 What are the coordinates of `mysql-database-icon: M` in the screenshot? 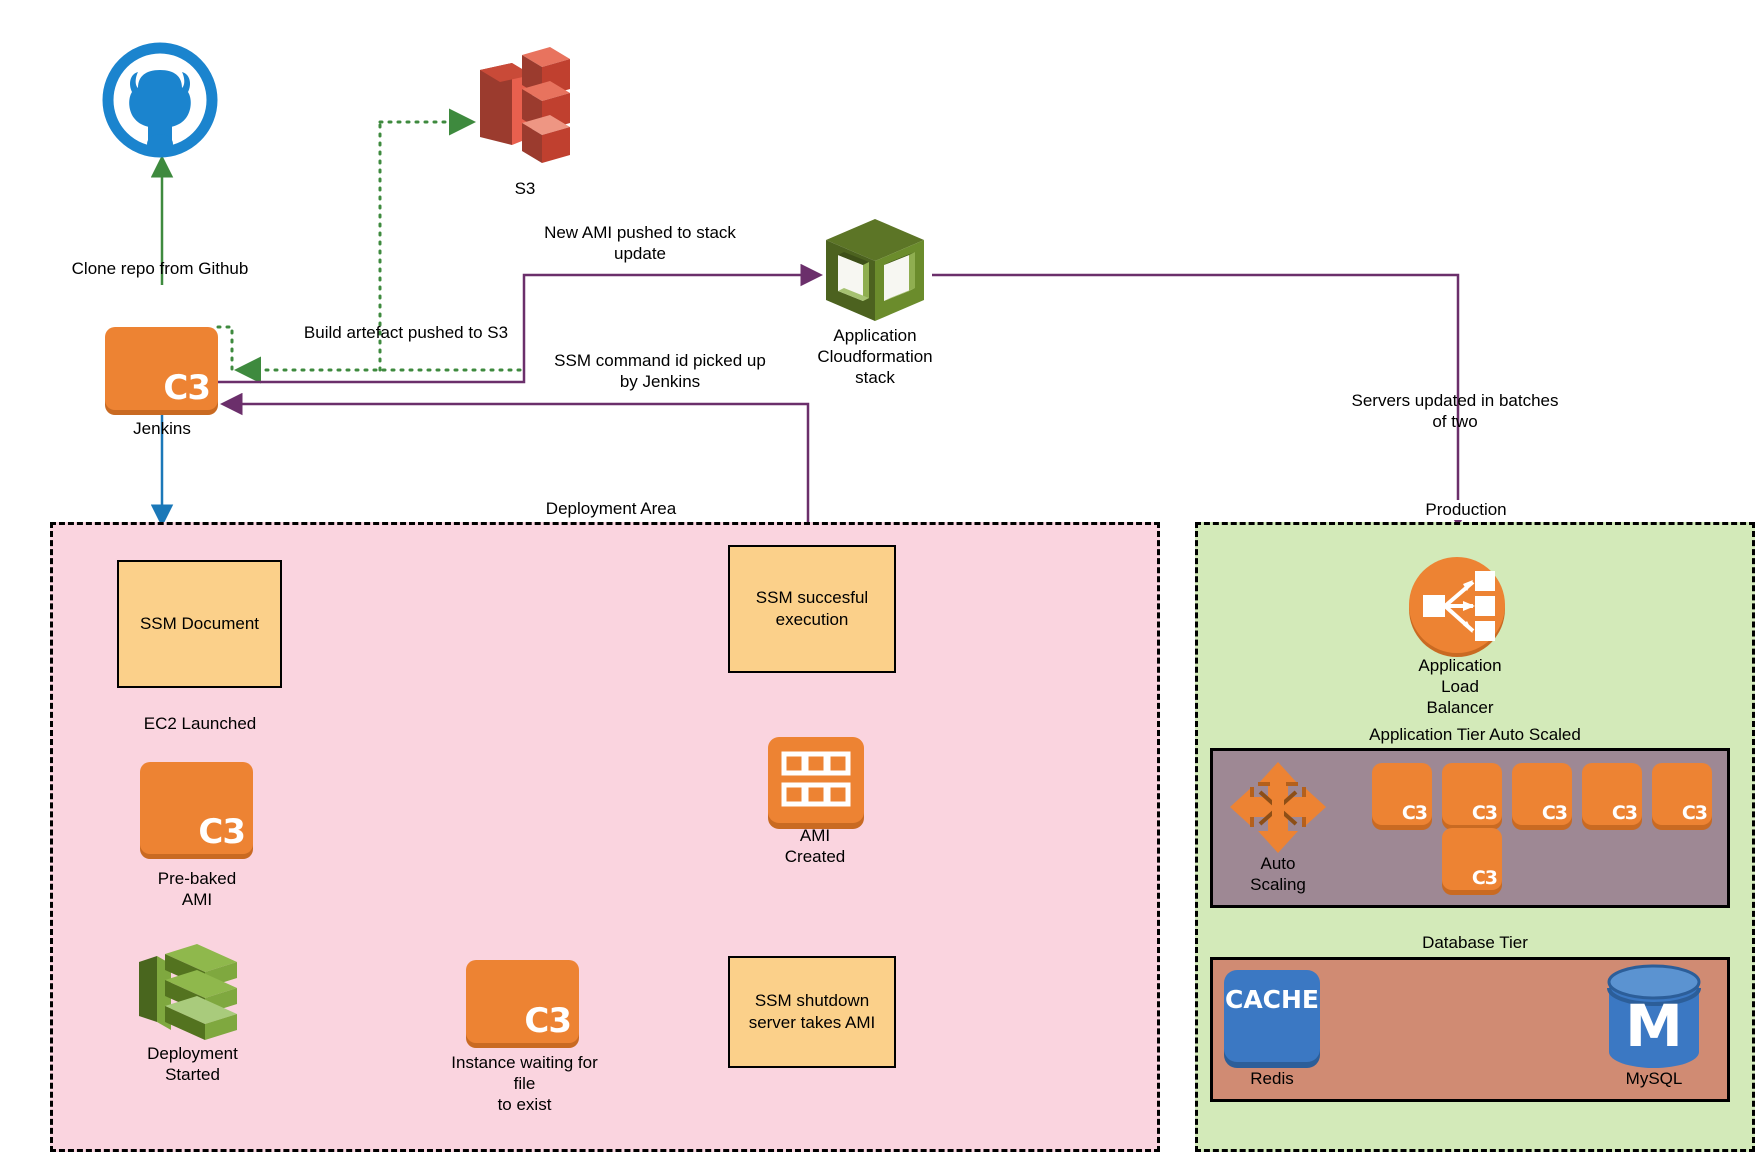 It's located at (1654, 1017).